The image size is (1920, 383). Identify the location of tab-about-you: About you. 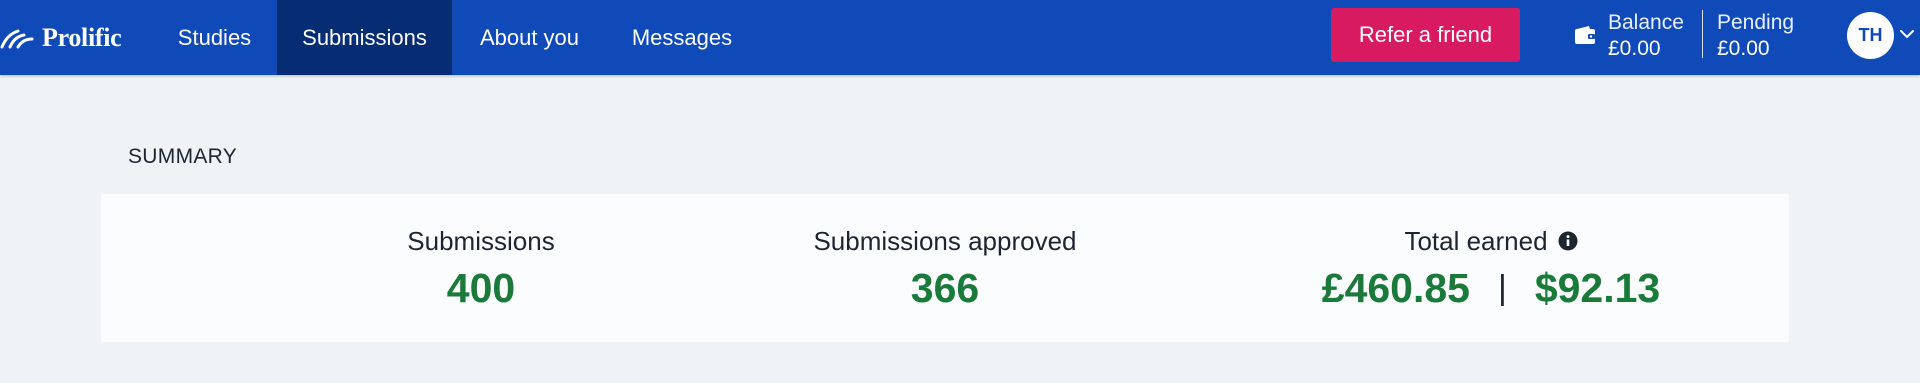
(529, 37).